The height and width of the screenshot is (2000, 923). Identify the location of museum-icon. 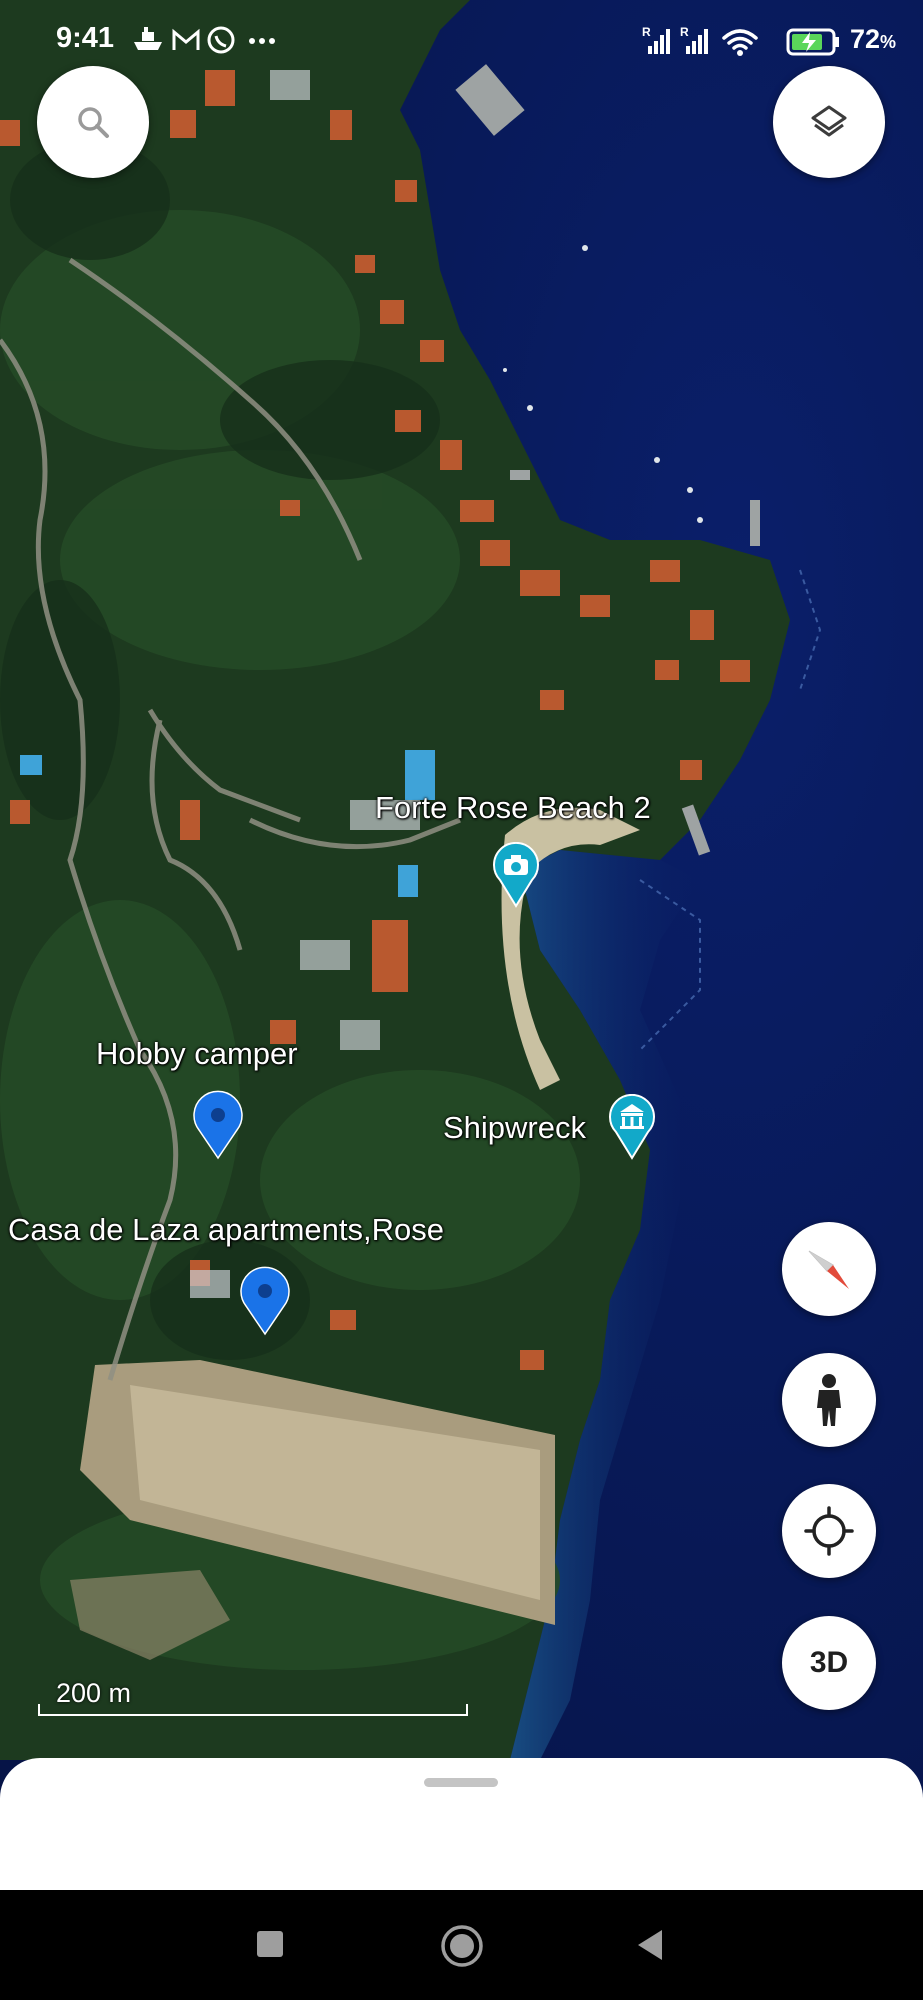
(632, 1127).